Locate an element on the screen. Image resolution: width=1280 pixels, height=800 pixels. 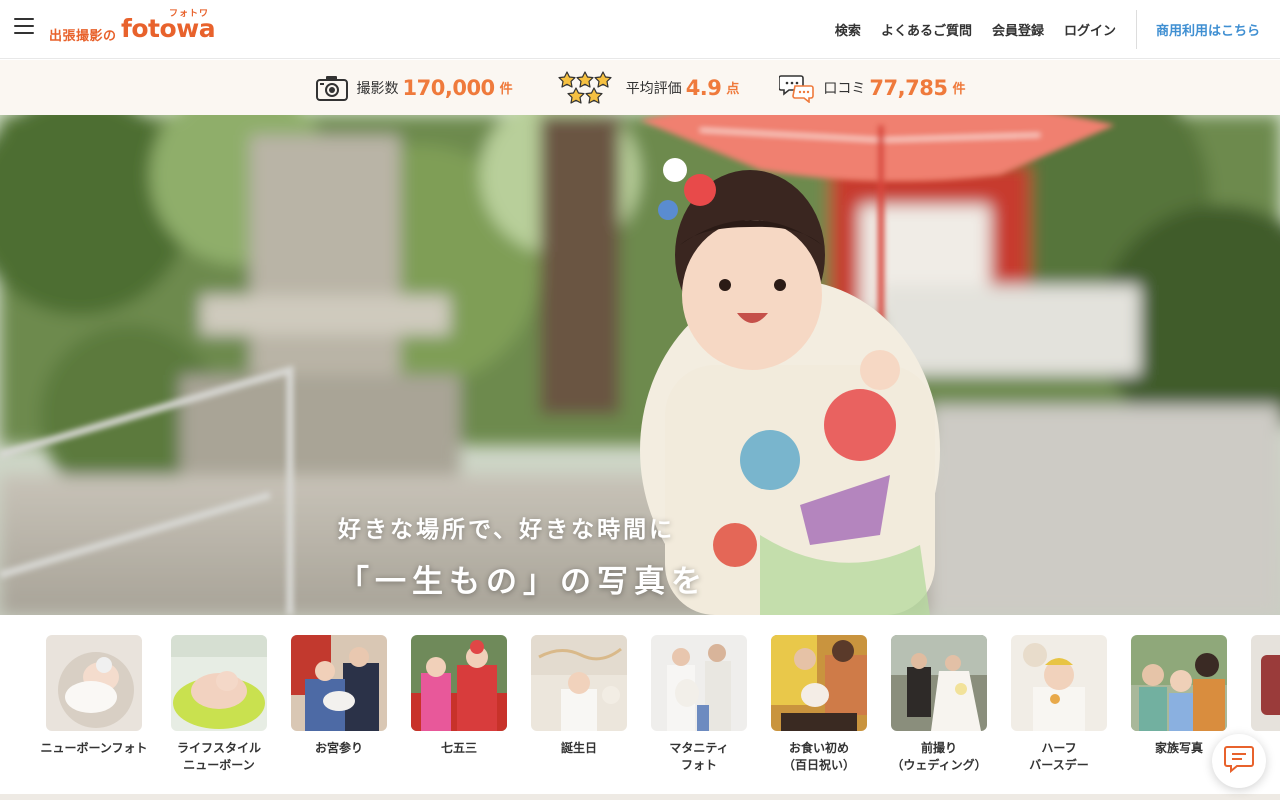
stat-rating-unit: 点 is located at coordinates (733, 89).